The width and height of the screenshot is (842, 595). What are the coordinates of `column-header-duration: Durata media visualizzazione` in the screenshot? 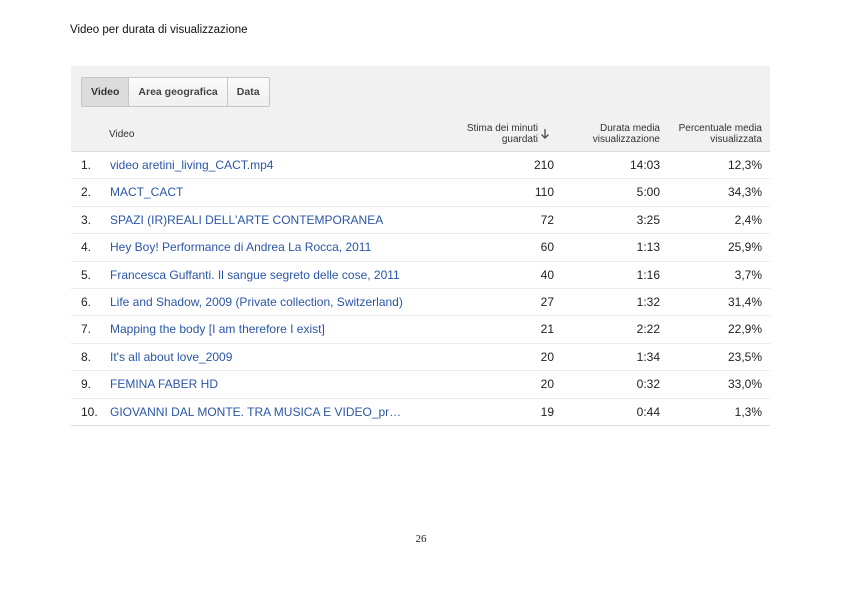 It's located at (626, 134).